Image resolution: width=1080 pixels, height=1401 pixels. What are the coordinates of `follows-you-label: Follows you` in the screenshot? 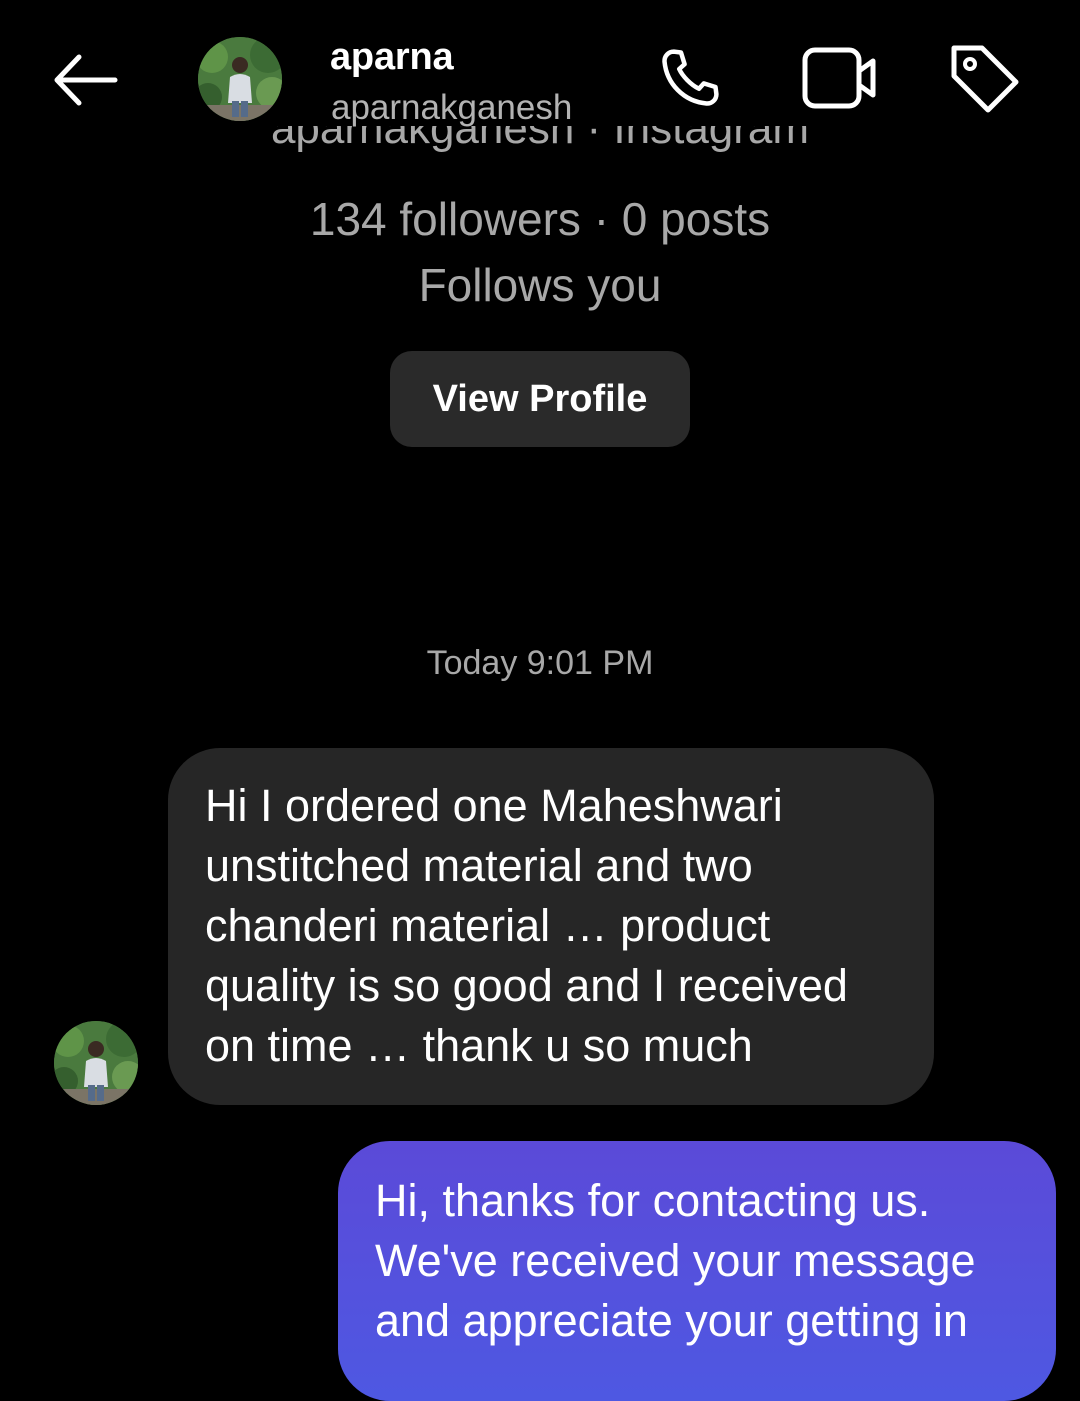 It's located at (540, 285).